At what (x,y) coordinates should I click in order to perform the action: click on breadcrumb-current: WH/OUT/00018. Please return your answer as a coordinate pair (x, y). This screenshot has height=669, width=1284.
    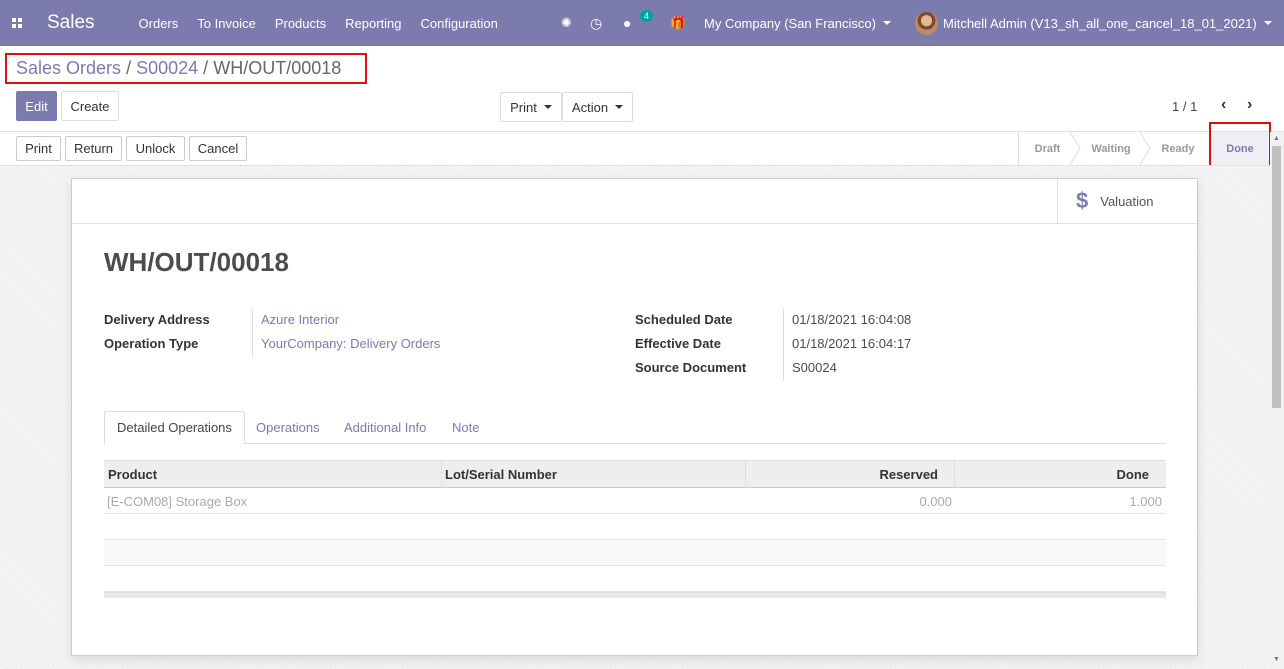
    Looking at the image, I should click on (277, 68).